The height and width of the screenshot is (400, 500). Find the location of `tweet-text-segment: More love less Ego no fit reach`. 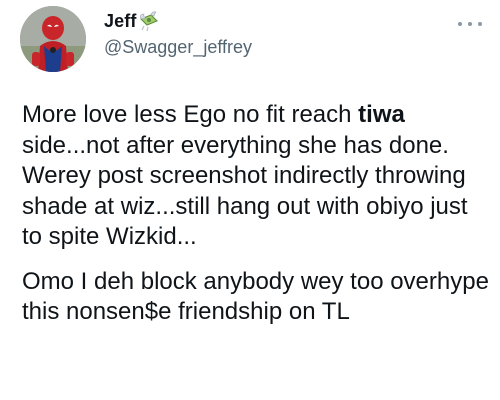

tweet-text-segment: More love less Ego no fit reach is located at coordinates (190, 114).